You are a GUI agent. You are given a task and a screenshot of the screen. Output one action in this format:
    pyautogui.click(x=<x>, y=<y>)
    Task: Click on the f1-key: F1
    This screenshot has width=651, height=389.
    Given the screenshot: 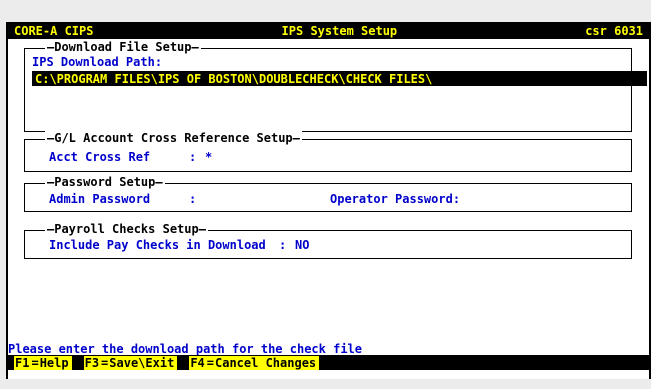 What is the action you would take?
    pyautogui.click(x=22, y=362)
    